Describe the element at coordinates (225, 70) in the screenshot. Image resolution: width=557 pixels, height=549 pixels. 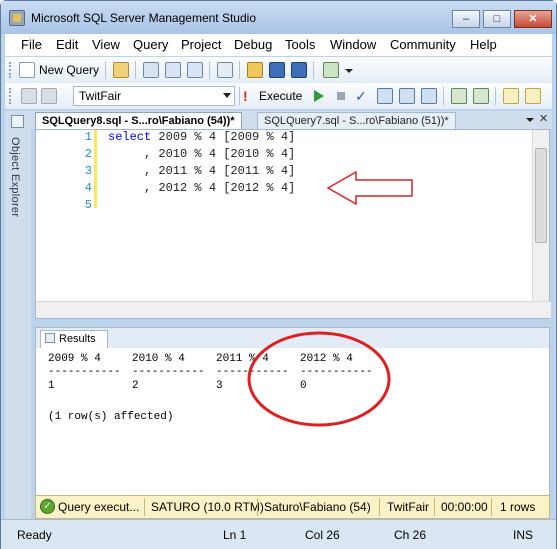
I see `compact-edition-query-icon` at that location.